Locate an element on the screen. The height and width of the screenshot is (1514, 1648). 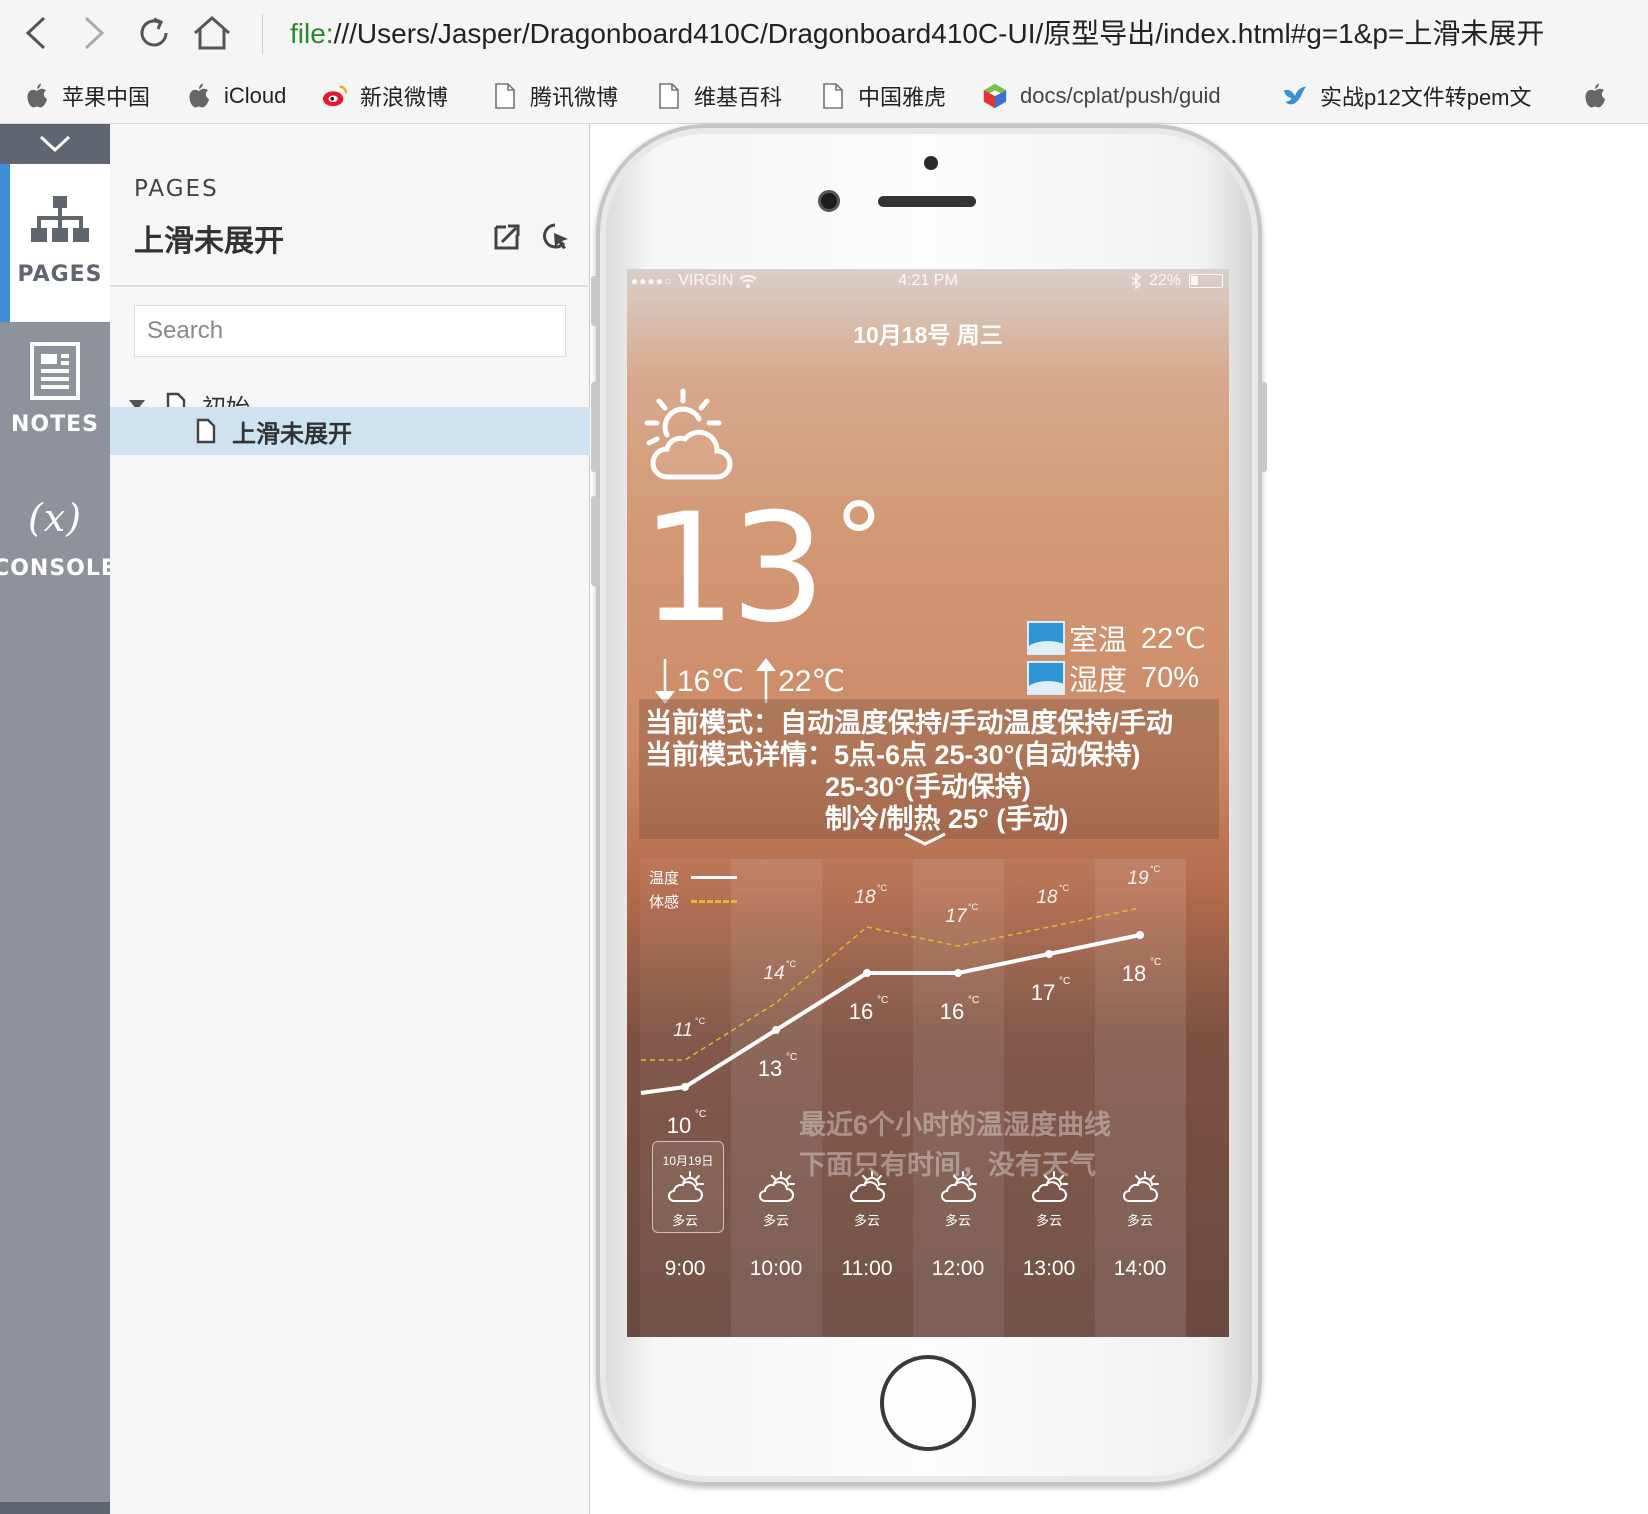
rail-footer is located at coordinates (55, 1508).